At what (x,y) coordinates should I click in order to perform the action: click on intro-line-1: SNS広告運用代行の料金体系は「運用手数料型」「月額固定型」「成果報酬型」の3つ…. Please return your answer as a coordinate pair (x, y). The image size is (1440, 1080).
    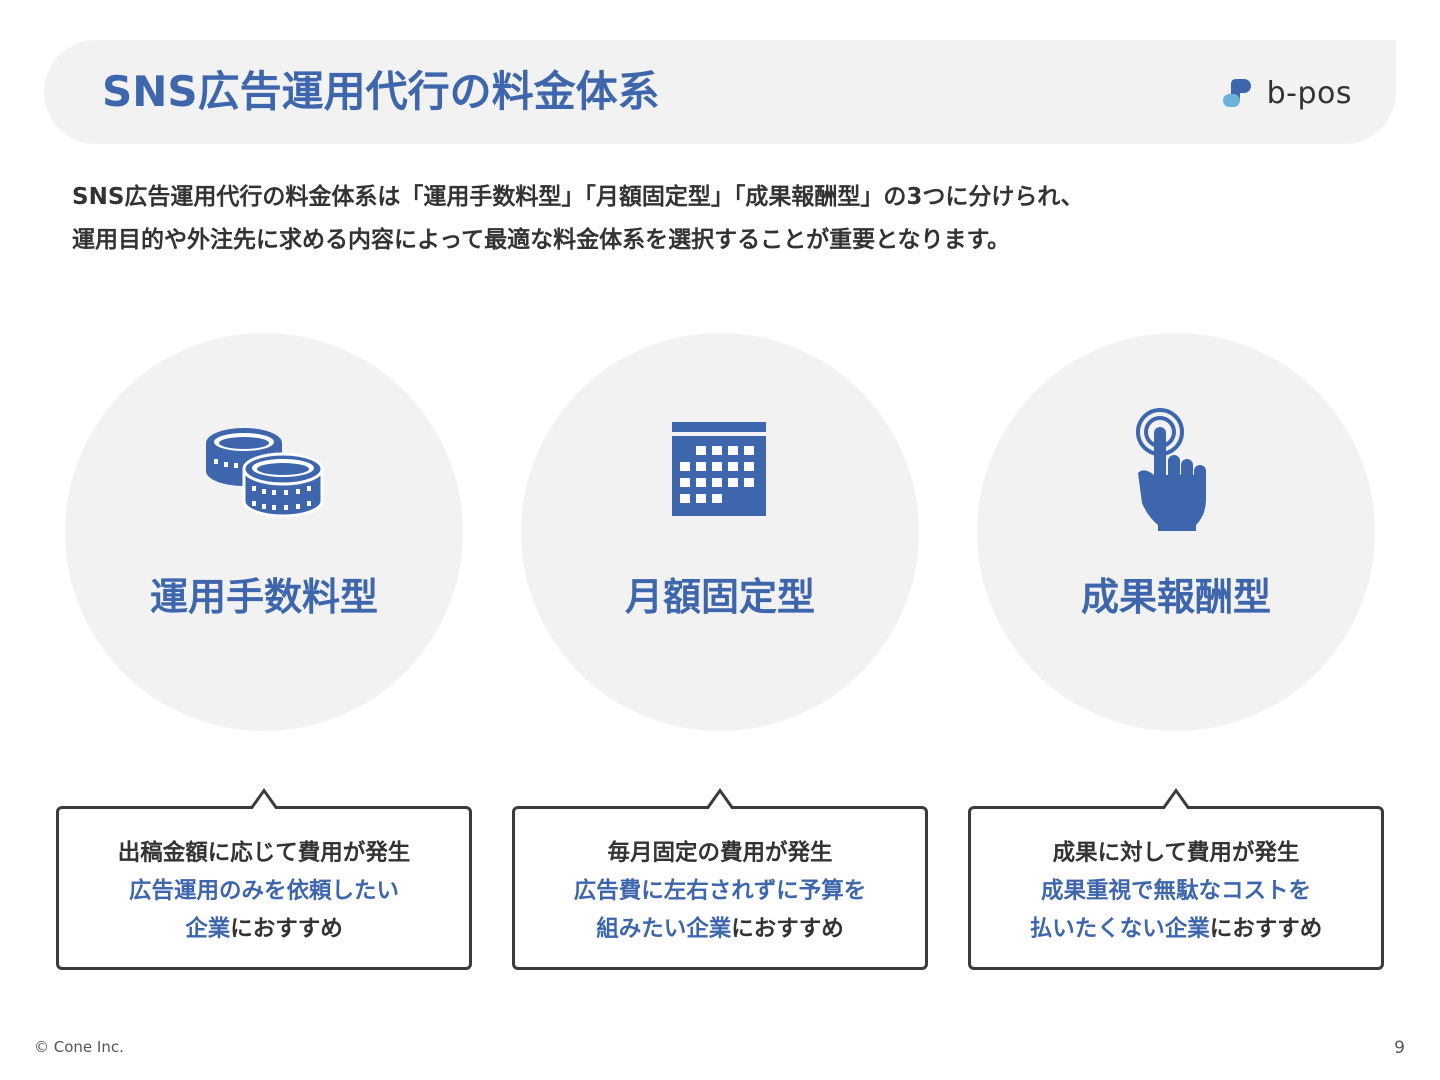
    Looking at the image, I should click on (578, 197).